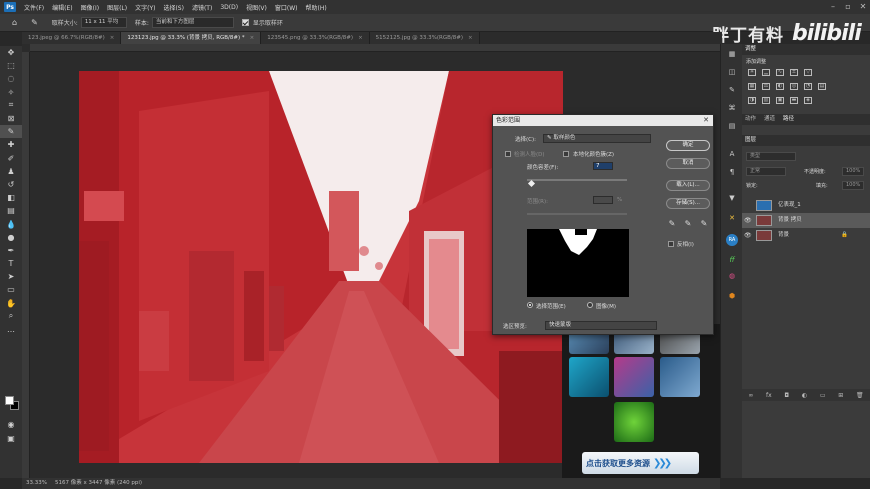 This screenshot has height=489, width=870. I want to click on fx-icon: fx, so click(769, 395).